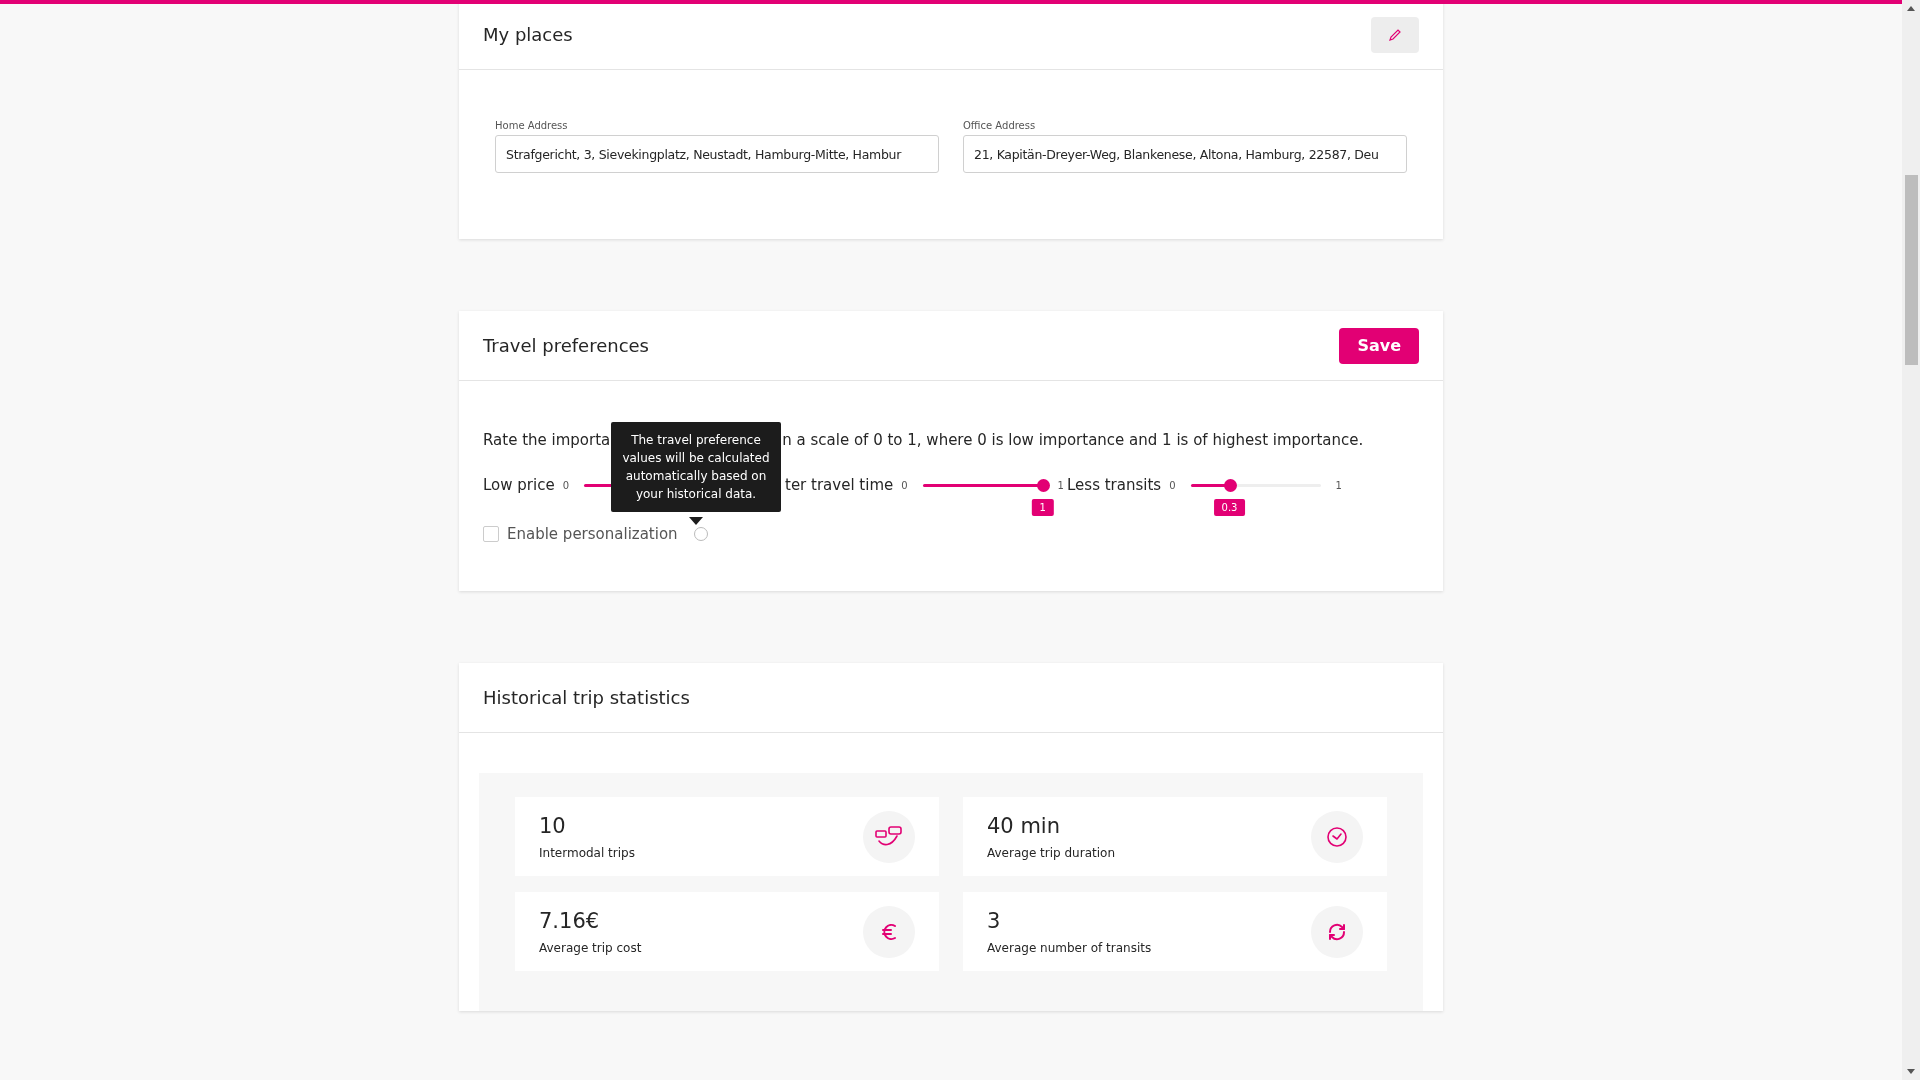  I want to click on euro-icon, so click(889, 931).